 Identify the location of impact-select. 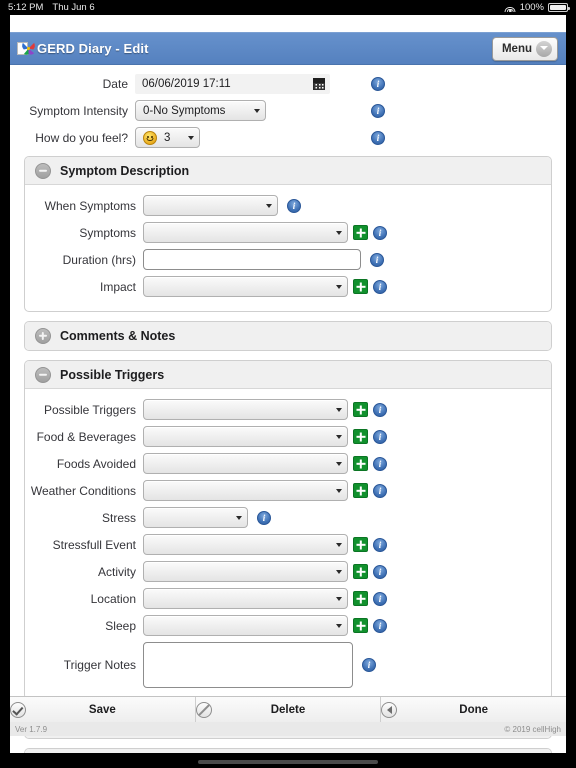
(245, 286).